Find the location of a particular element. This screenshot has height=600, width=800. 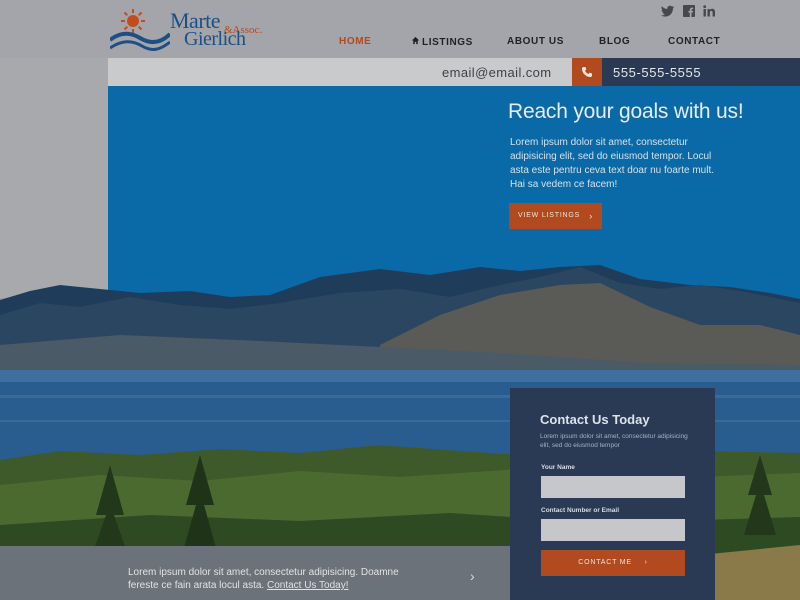

contact-me-button: CONTACT ME › is located at coordinates (613, 563).